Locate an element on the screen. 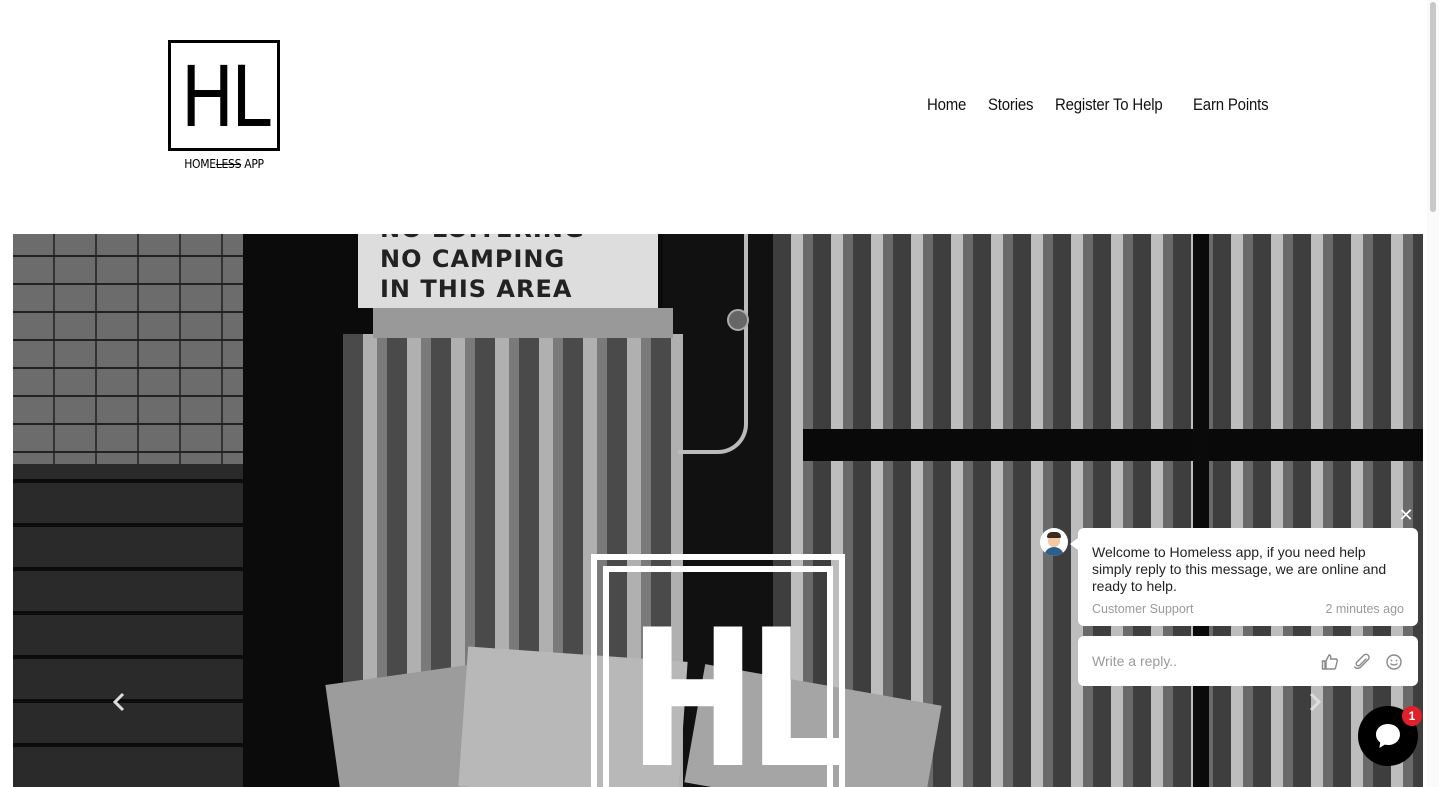  hero-photo-door-handle is located at coordinates (713, 344).